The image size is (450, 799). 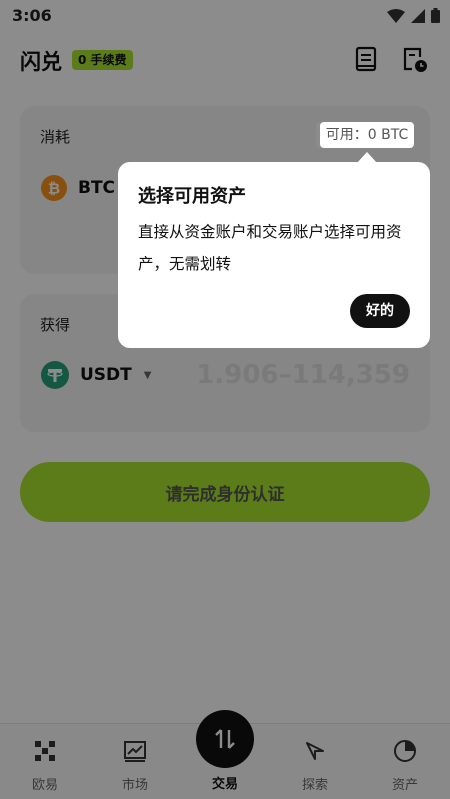 I want to click on tooltip-body: 直接从资金账户和交易账户选择可用资产，无需划转, so click(x=270, y=248).